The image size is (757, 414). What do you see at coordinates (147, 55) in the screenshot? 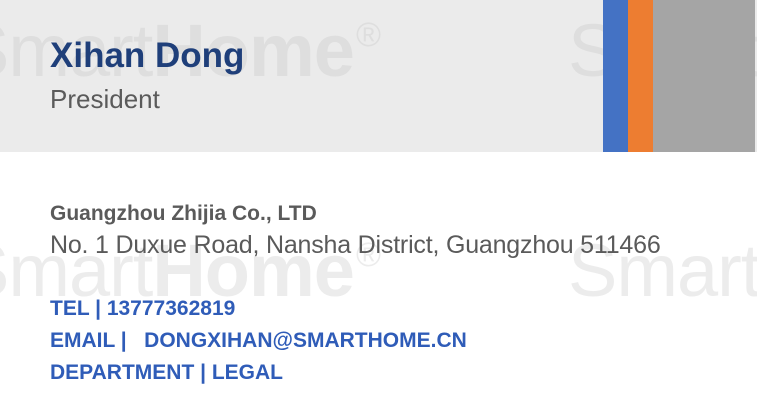
I see `person-name: Xihan Dong` at bounding box center [147, 55].